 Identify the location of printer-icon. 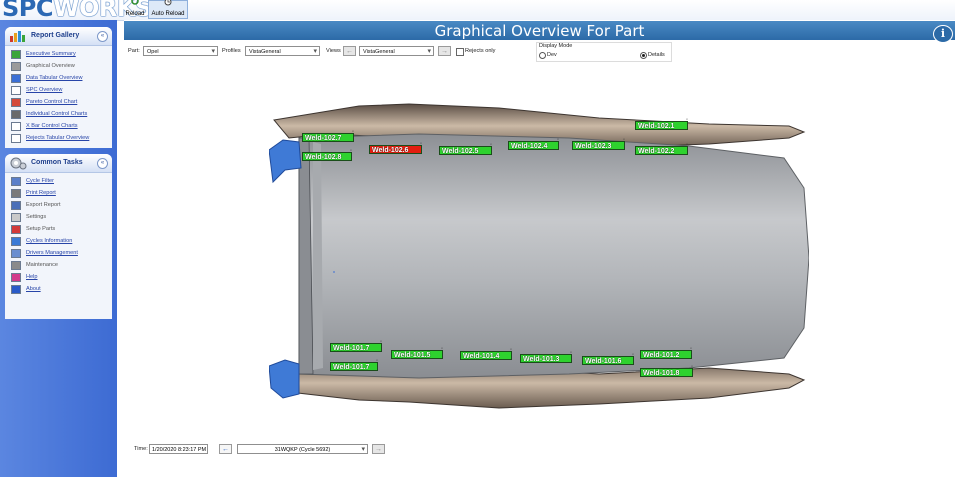
(16, 193).